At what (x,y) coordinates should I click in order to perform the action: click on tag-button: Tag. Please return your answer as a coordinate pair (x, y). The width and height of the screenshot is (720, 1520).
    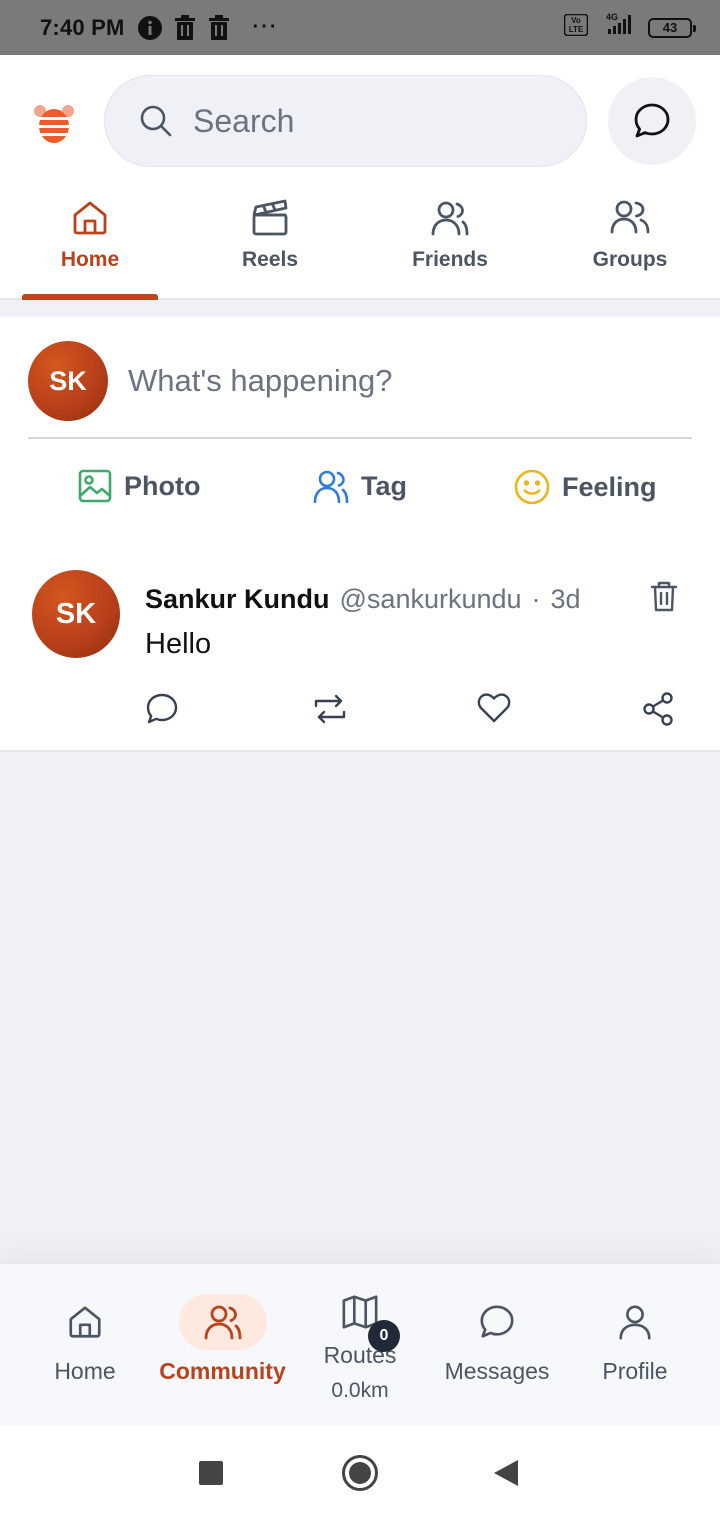
    Looking at the image, I should click on (360, 486).